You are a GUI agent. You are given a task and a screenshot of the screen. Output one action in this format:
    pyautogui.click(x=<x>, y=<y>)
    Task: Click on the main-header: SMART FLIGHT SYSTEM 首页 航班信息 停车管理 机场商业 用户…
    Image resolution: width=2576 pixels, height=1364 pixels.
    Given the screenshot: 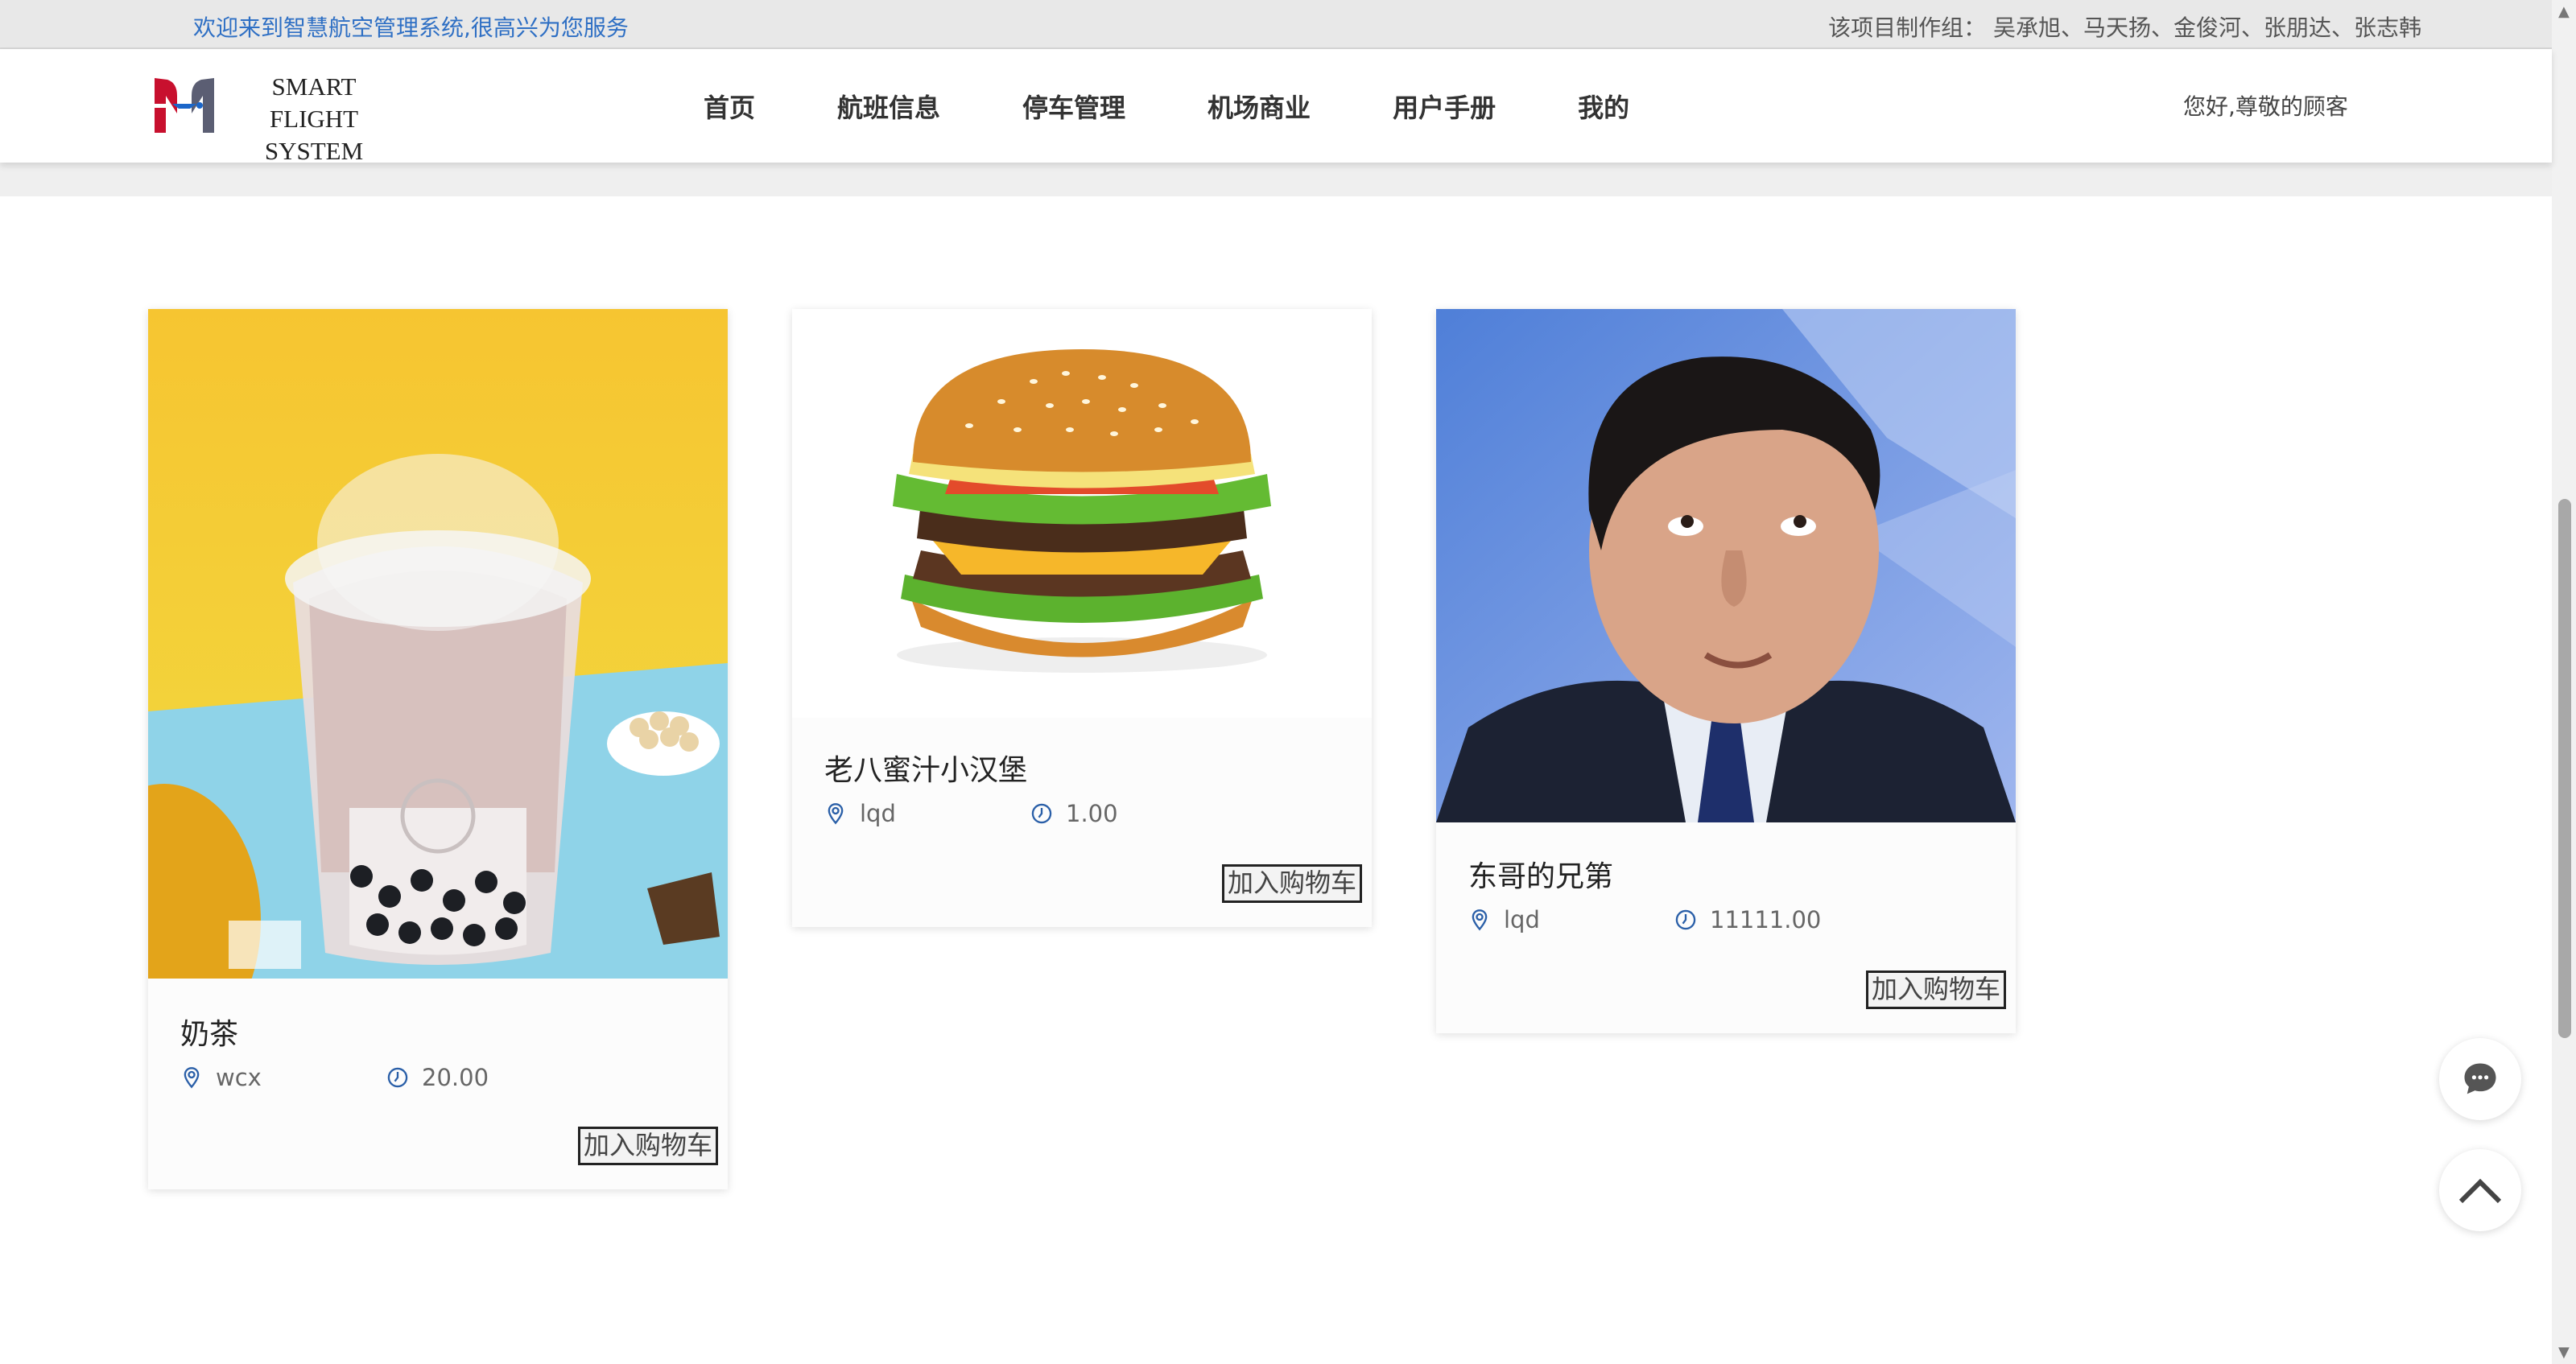 What is the action you would take?
    pyautogui.click(x=1276, y=107)
    